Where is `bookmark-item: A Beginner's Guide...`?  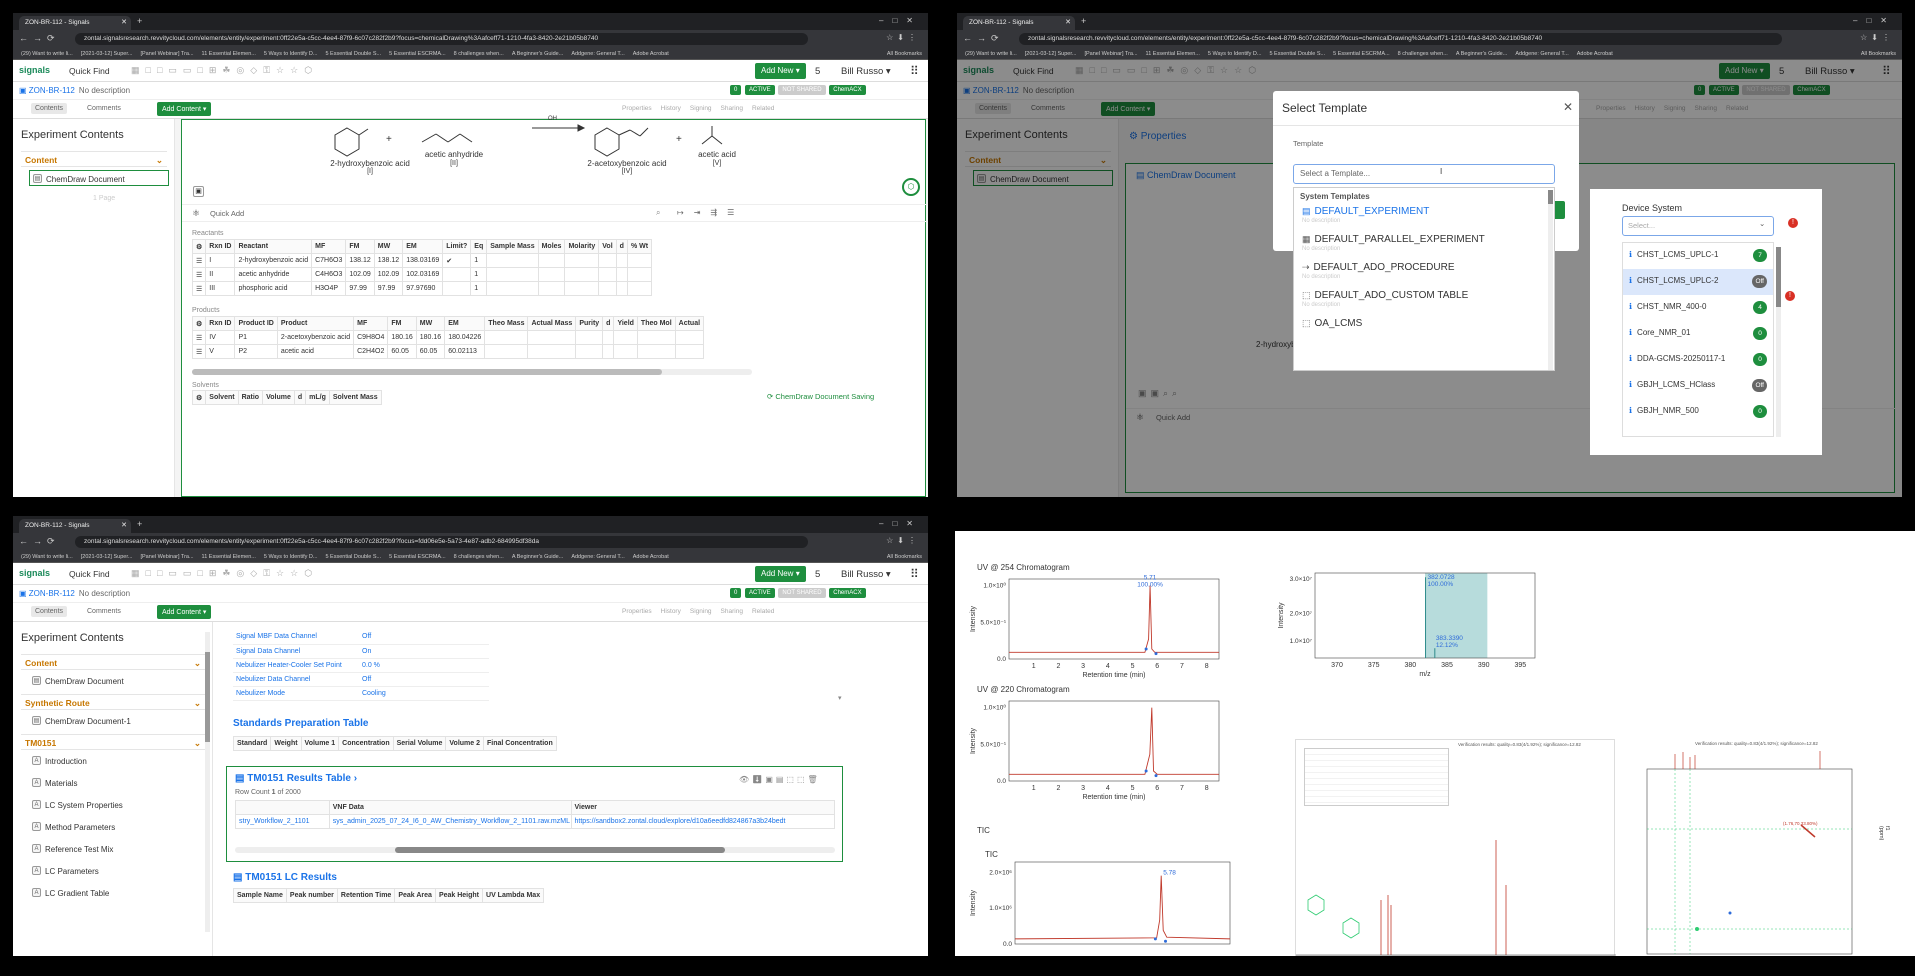
bookmark-item: A Beginner's Guide... is located at coordinates (538, 557).